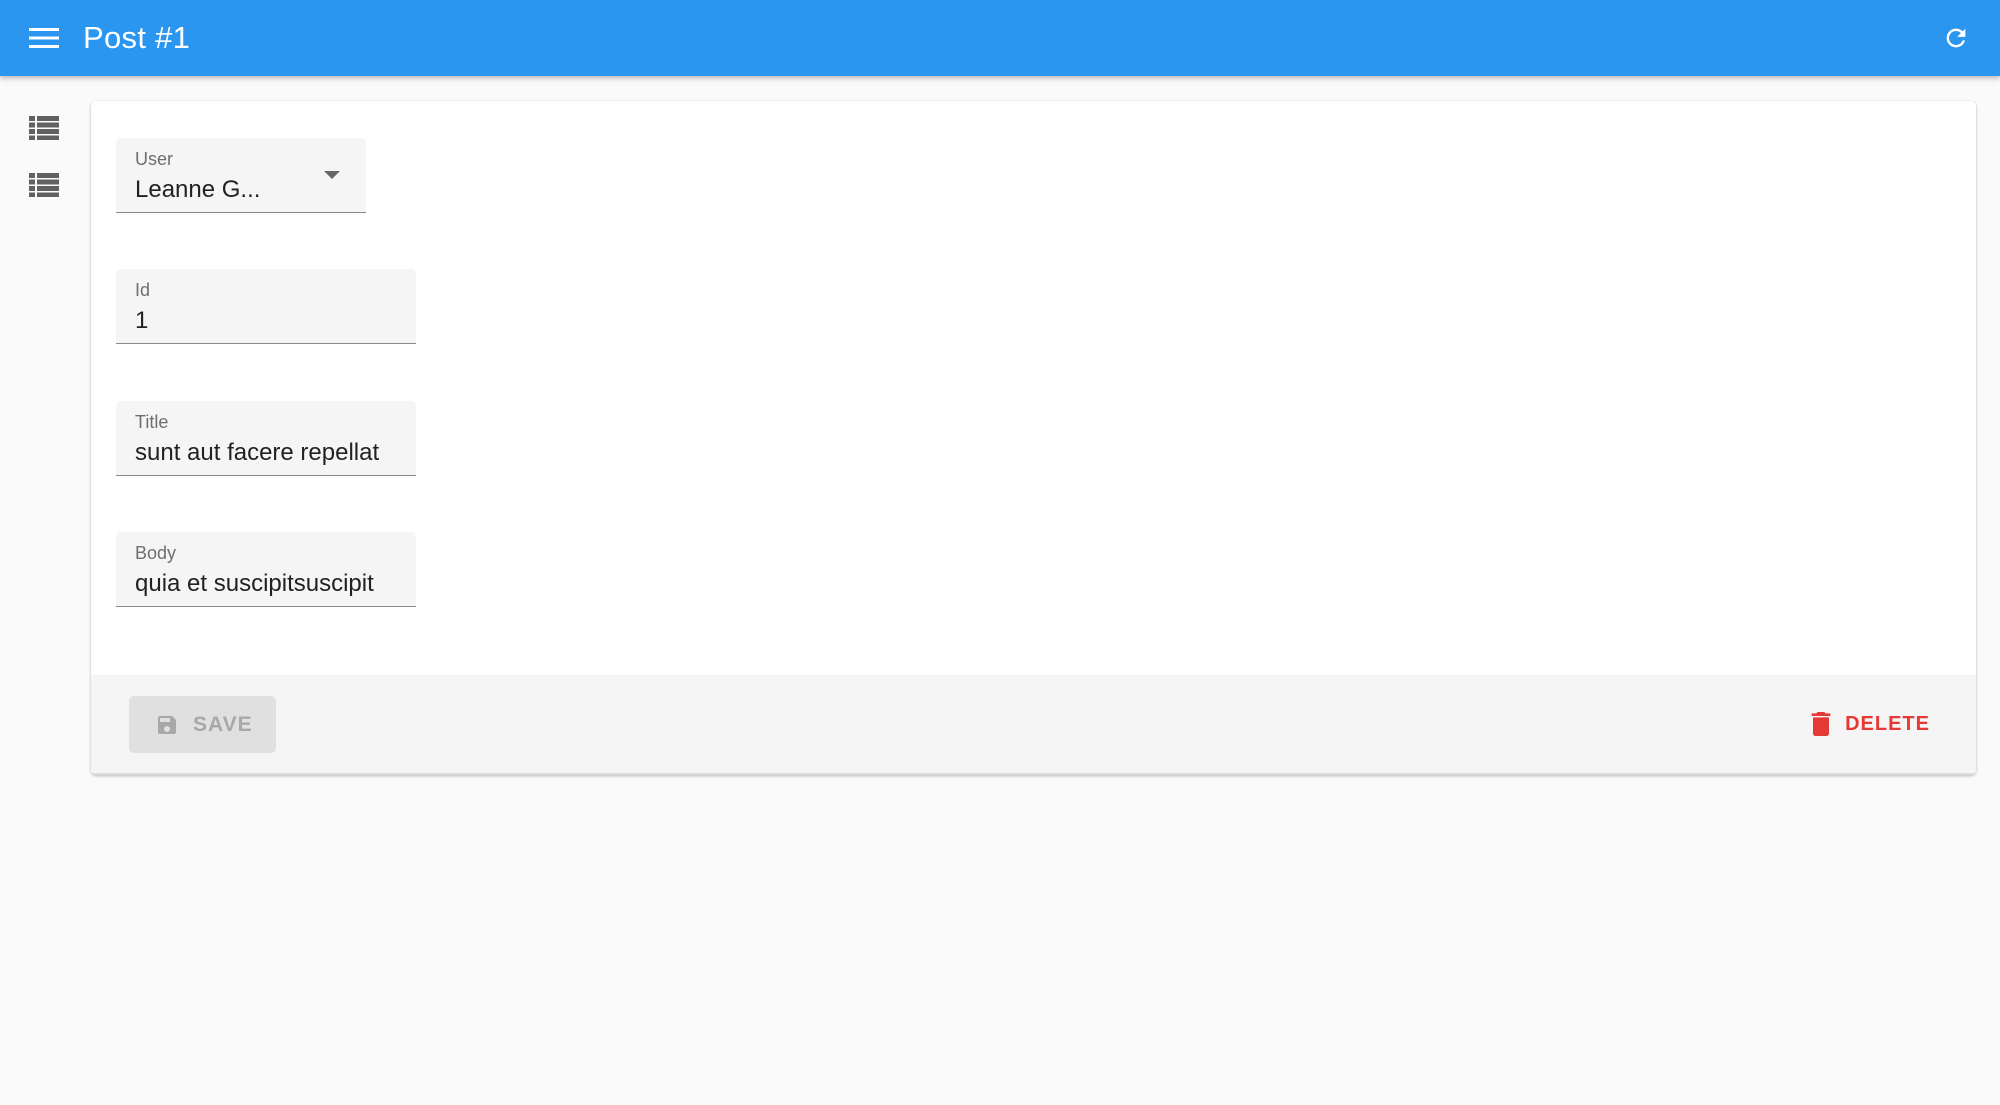 Image resolution: width=2000 pixels, height=1105 pixels. What do you see at coordinates (254, 583) in the screenshot?
I see `body-value: quia et suscipitsuscipit` at bounding box center [254, 583].